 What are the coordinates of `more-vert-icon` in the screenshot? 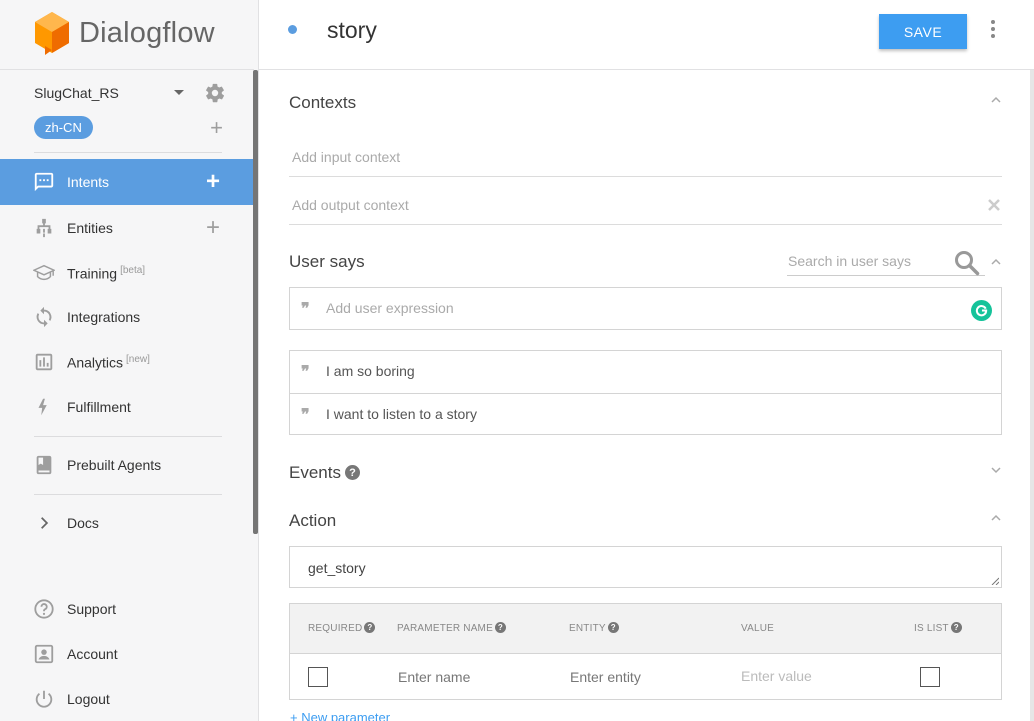 It's located at (993, 29).